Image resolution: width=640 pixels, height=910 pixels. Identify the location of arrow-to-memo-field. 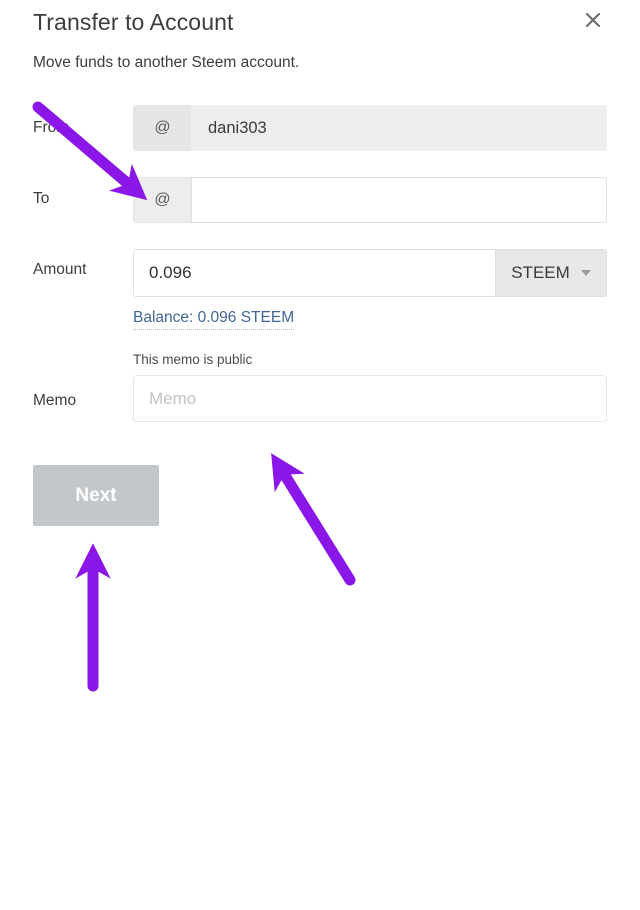
(313, 519).